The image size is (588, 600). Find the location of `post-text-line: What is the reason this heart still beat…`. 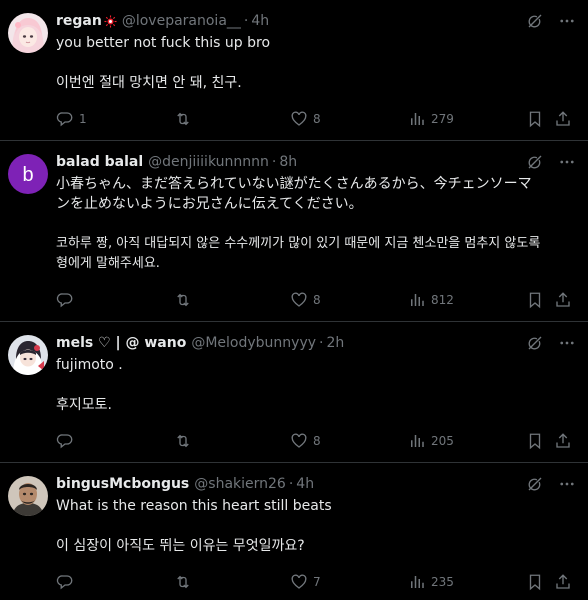

post-text-line: What is the reason this heart still beat… is located at coordinates (194, 506).